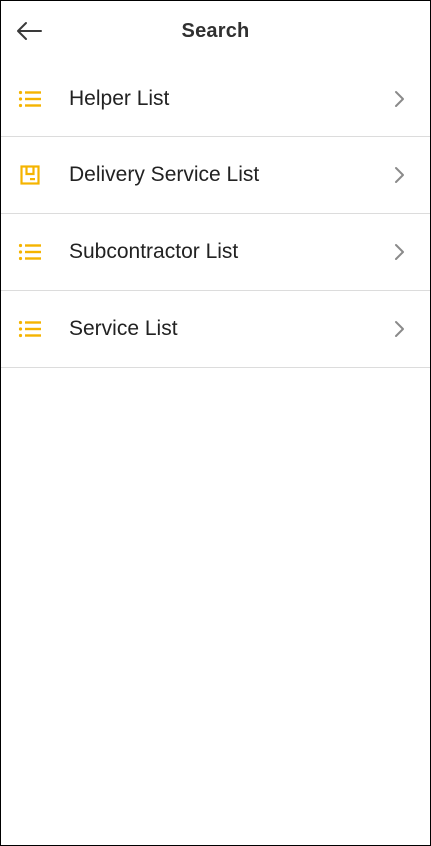 This screenshot has height=846, width=431. What do you see at coordinates (215, 99) in the screenshot?
I see `list-item-helper-list: Helper List` at bounding box center [215, 99].